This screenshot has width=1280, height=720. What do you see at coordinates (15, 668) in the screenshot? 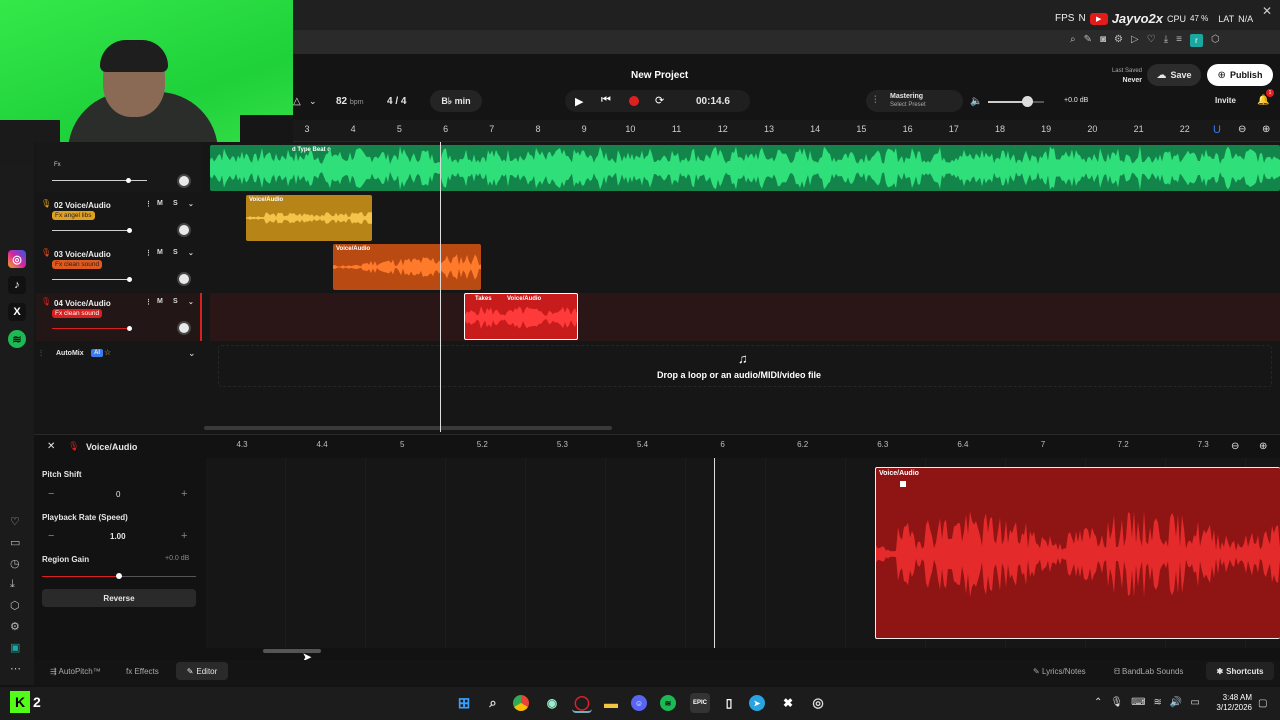
I see `more-icon: ⋯` at bounding box center [15, 668].